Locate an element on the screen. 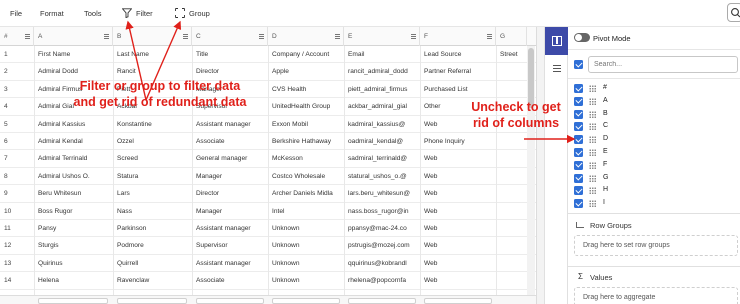  column-list-item: E is located at coordinates (654, 152).